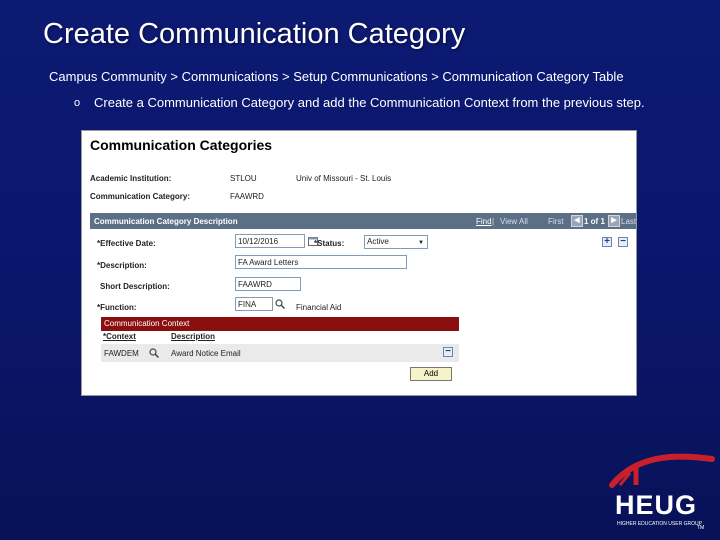 The image size is (720, 540). What do you see at coordinates (280, 324) in the screenshot?
I see `context-section-header: Communication Context` at bounding box center [280, 324].